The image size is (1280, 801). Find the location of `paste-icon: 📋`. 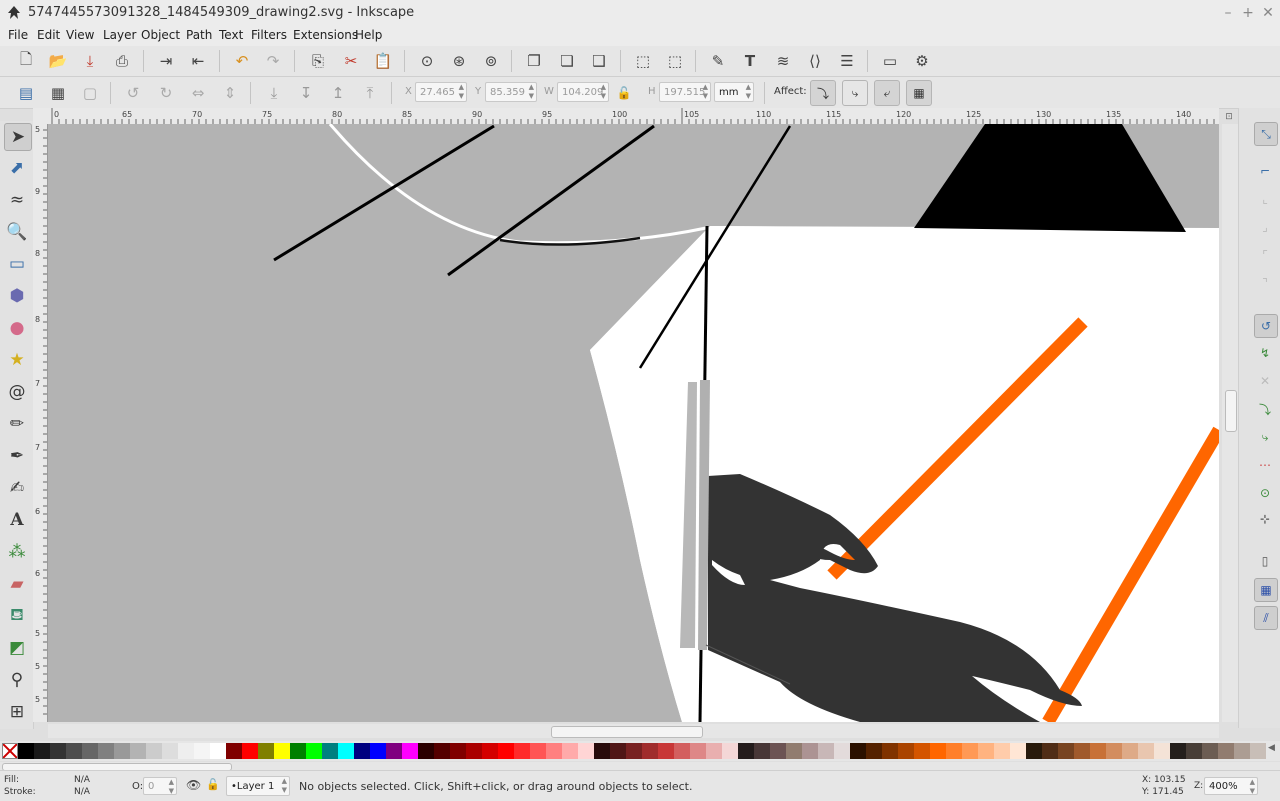

paste-icon: 📋 is located at coordinates (383, 61).